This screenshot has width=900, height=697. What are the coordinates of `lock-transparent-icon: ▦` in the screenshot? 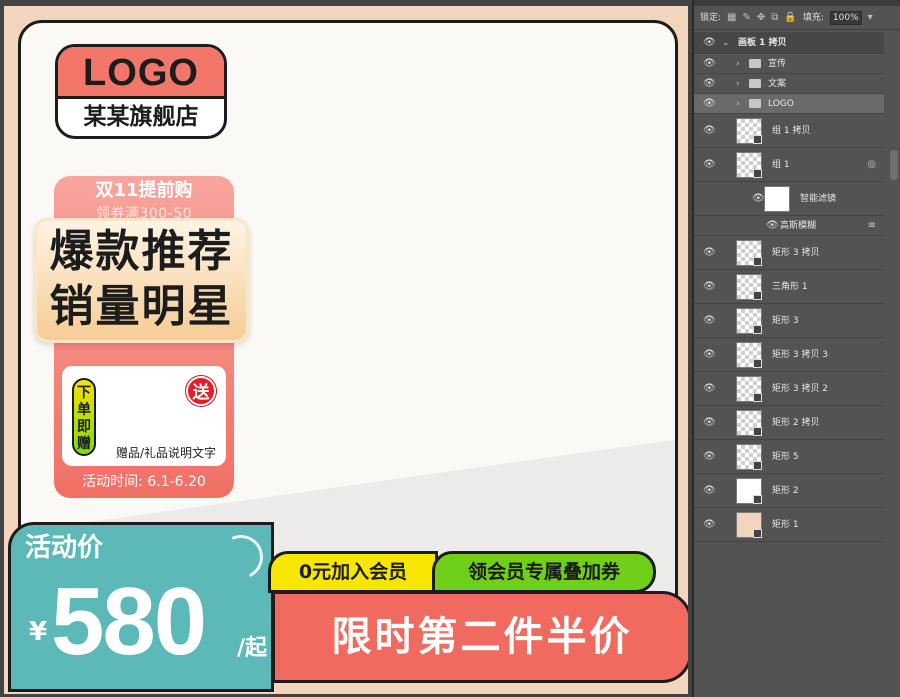 It's located at (731, 18).